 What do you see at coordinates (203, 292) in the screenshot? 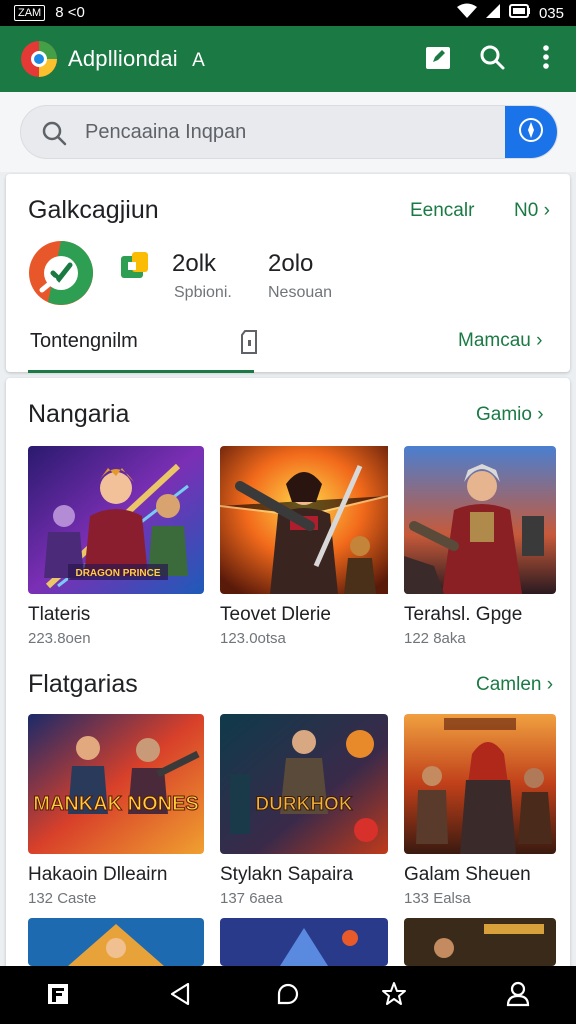
I see `stat-label-1: Spbioni.` at bounding box center [203, 292].